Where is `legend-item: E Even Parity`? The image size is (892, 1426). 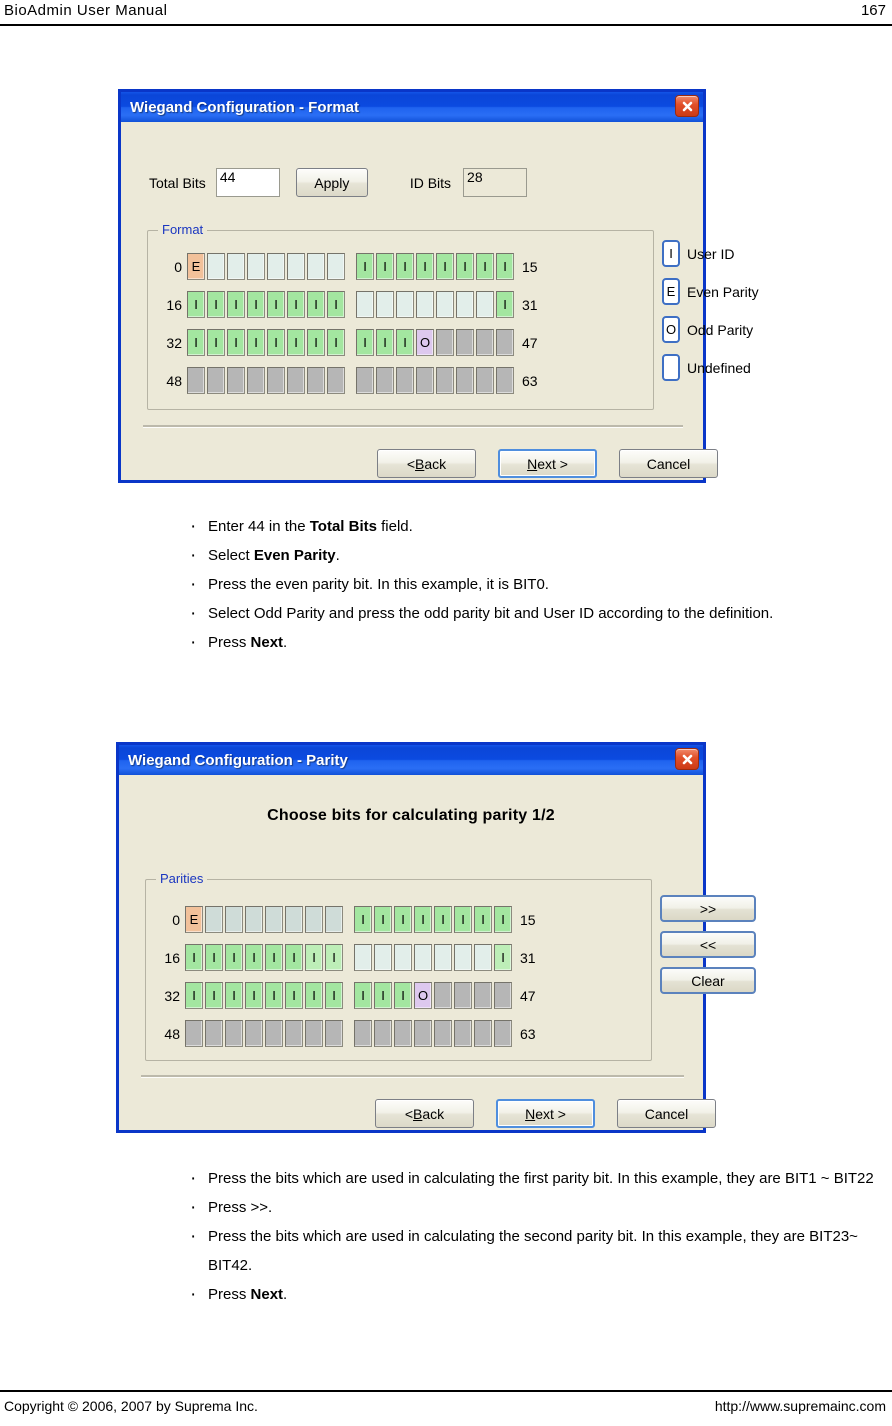 legend-item: E Even Parity is located at coordinates (710, 291).